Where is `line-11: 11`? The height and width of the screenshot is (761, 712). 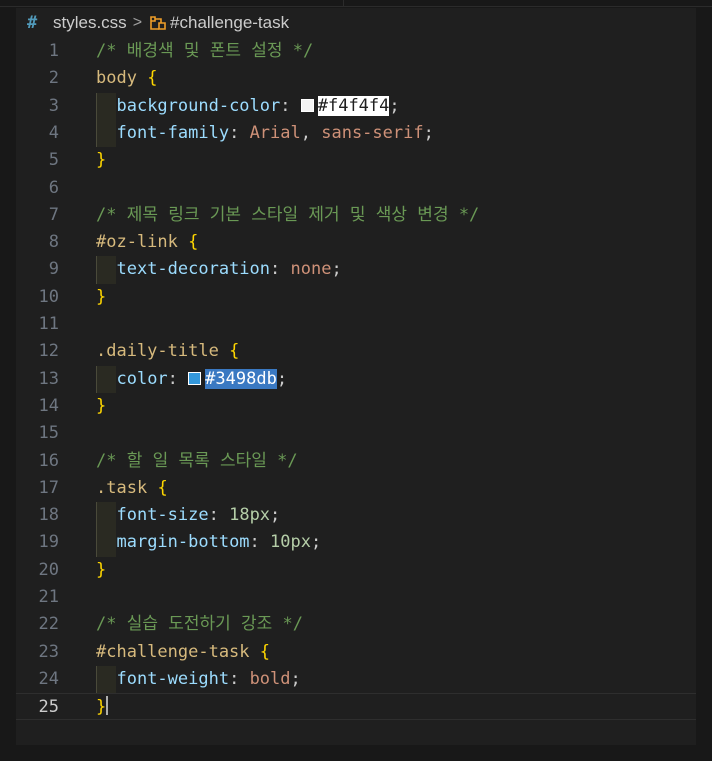 line-11: 11 is located at coordinates (356, 324).